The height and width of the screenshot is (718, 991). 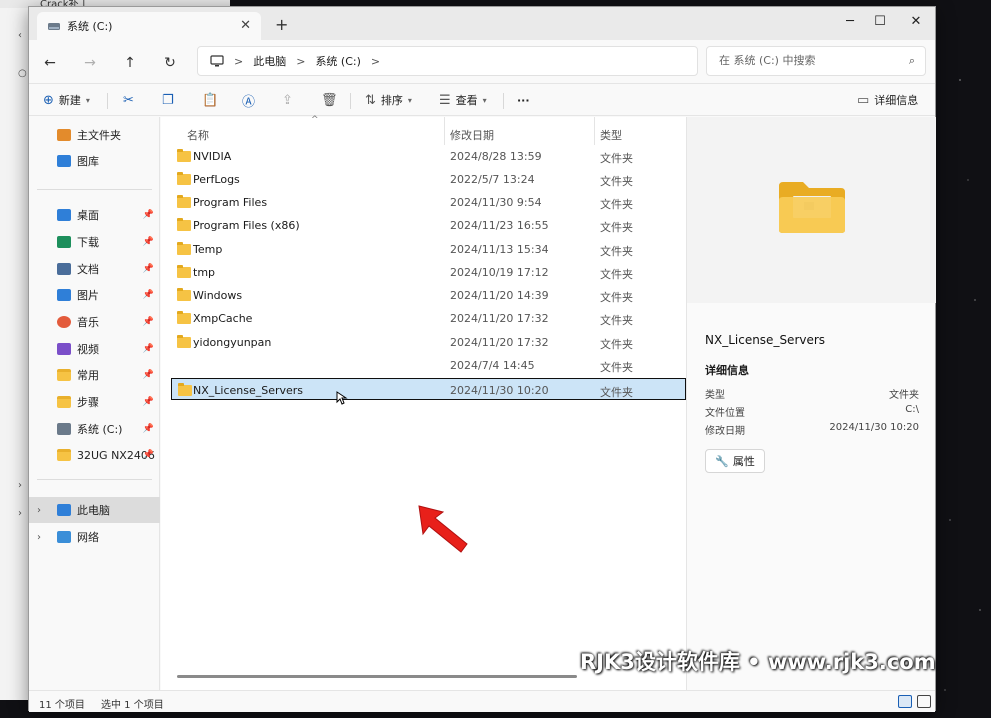 What do you see at coordinates (94, 537) in the screenshot?
I see `sidebar-item-network: › 网络` at bounding box center [94, 537].